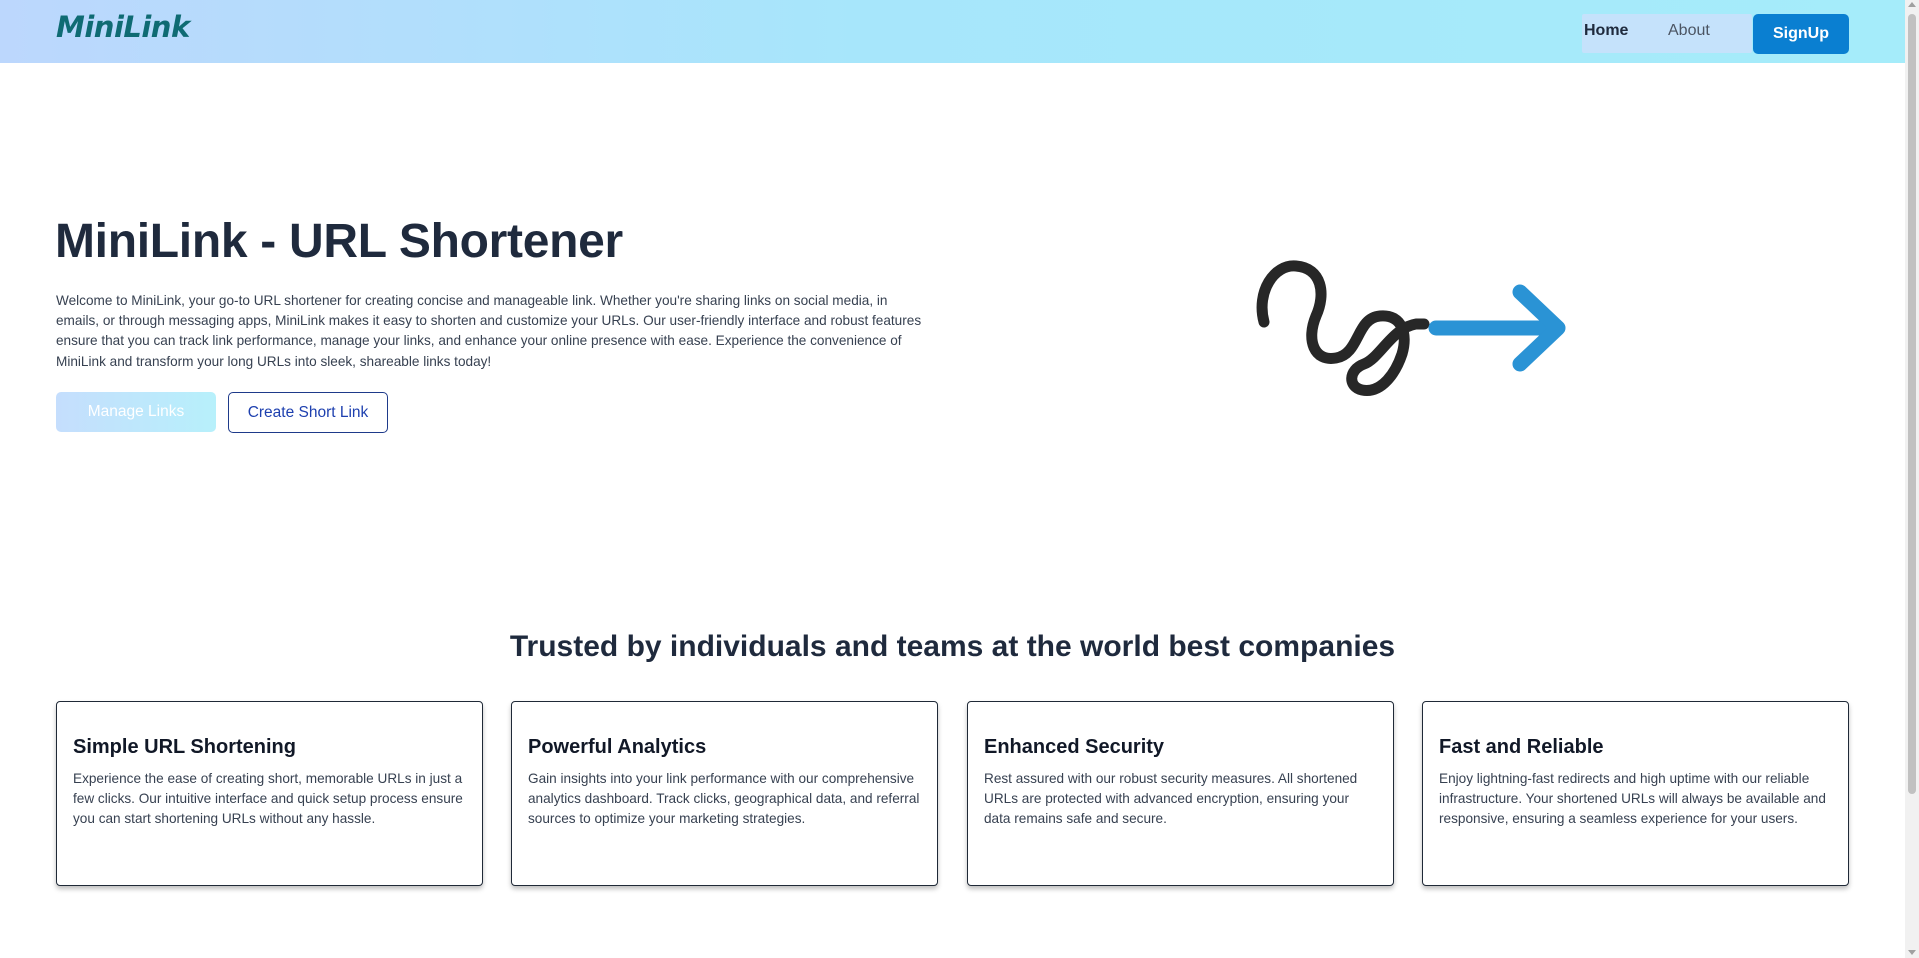 Image resolution: width=1919 pixels, height=958 pixels. Describe the element at coordinates (123, 27) in the screenshot. I see `logo: MiniLink` at that location.